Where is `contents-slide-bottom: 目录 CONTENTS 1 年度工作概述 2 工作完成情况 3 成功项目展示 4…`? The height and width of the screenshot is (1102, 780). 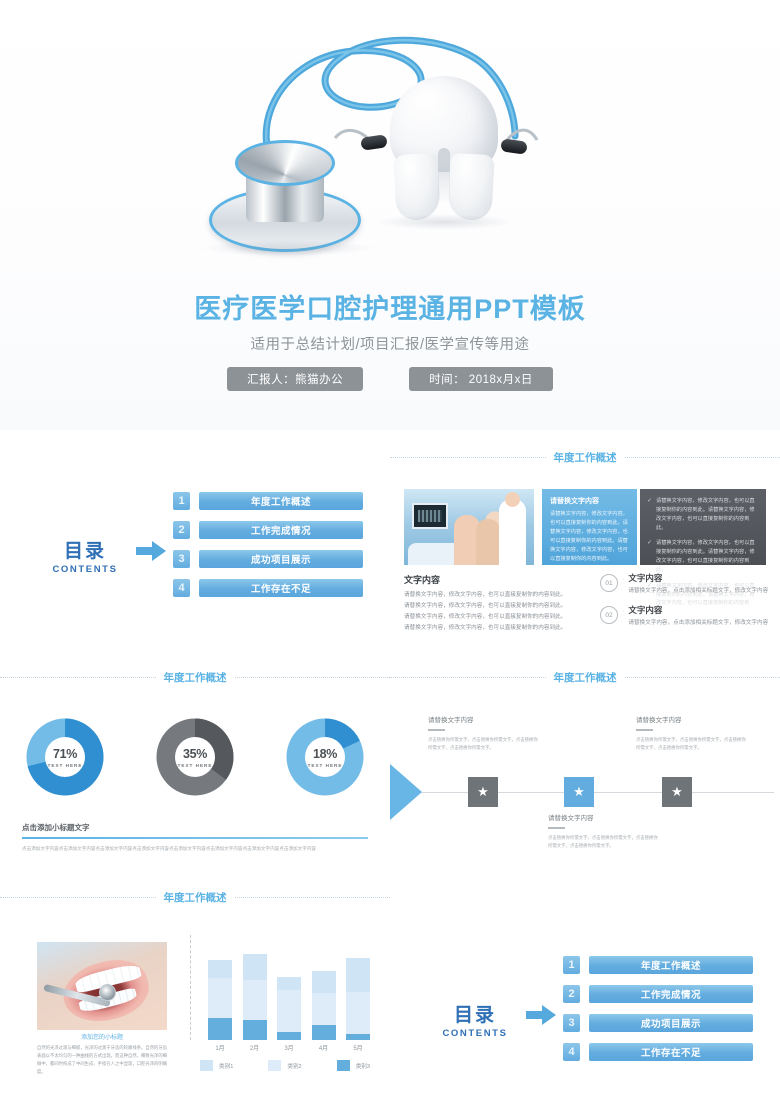
contents-slide-bottom: 目录 CONTENTS 1 年度工作概述 2 工作完成情况 3 成功项目展示 4… is located at coordinates (585, 991).